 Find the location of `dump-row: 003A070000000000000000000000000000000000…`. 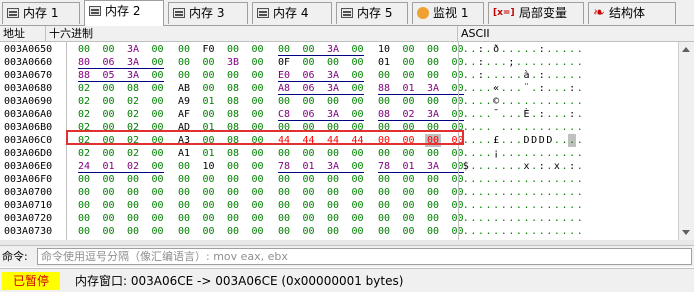

dump-row: 003A070000000000000000000000000000000000… is located at coordinates (339, 192).